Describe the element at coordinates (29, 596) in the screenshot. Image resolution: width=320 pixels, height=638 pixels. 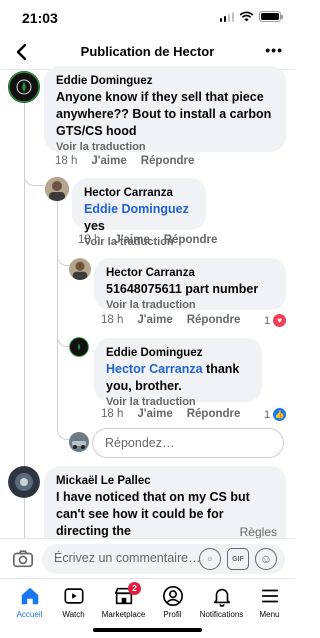
I see `home-icon` at that location.